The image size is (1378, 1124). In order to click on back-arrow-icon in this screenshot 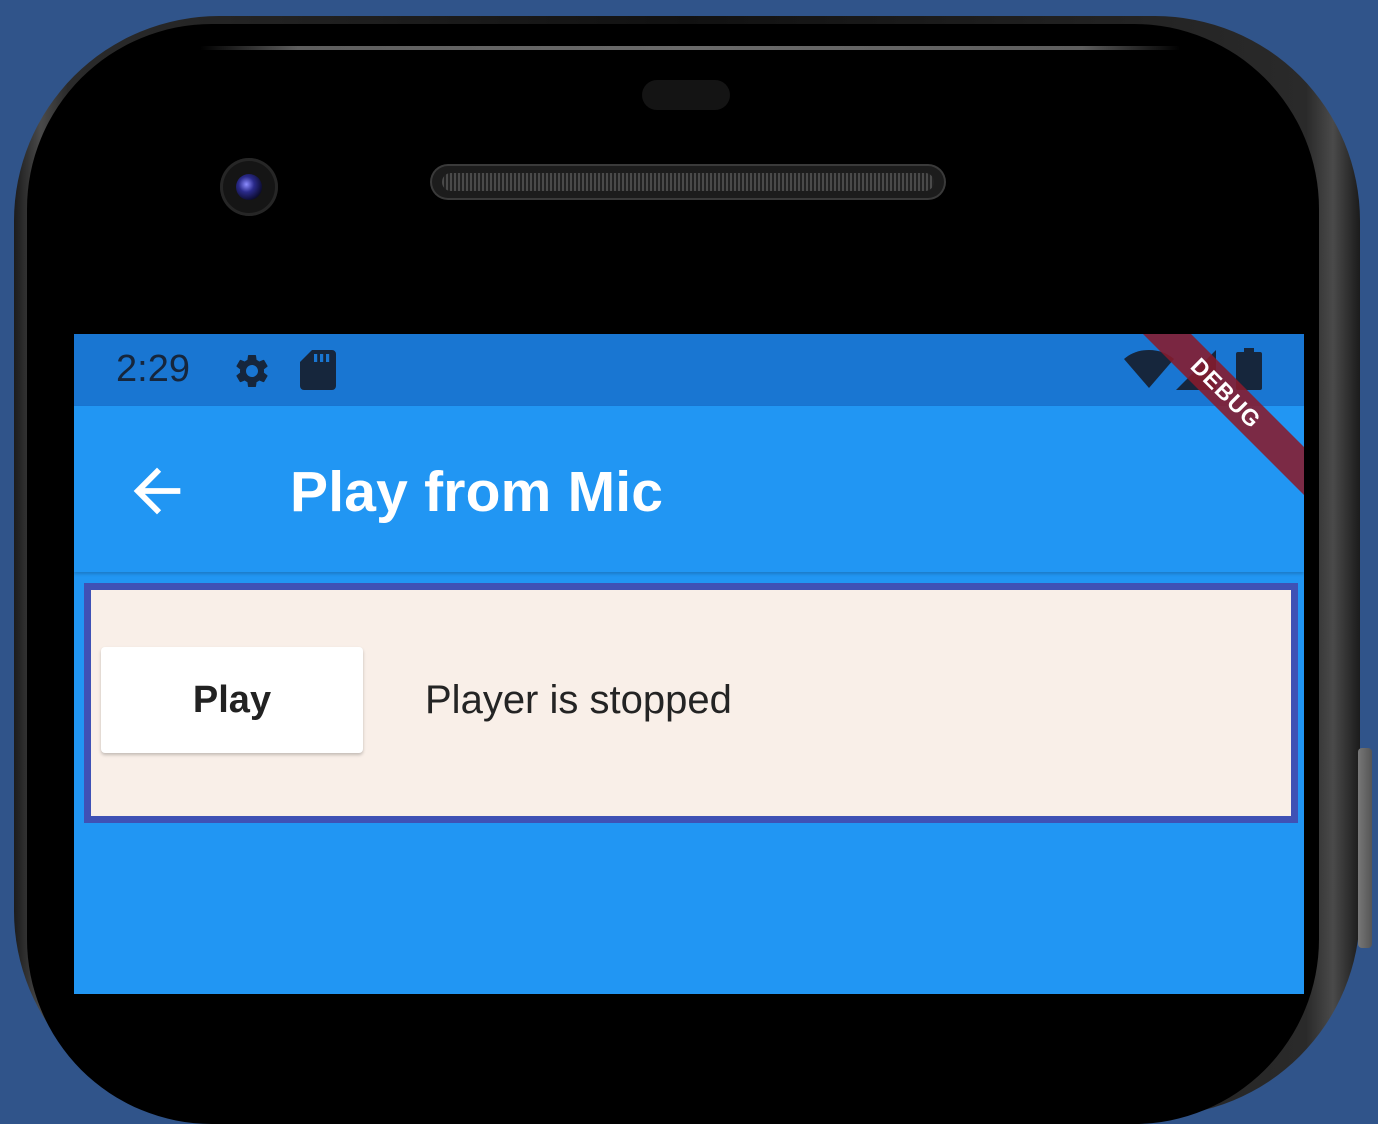, I will do `click(157, 491)`.